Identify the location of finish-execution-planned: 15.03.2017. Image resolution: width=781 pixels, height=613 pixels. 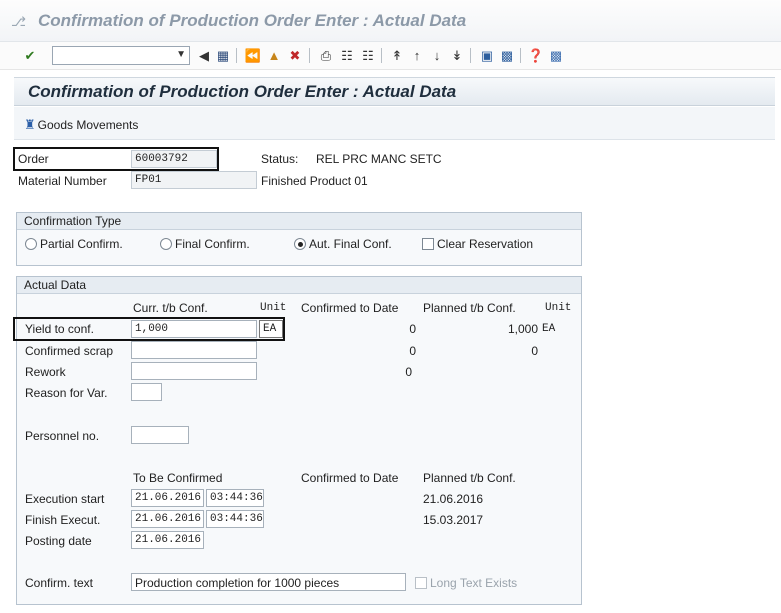
(453, 520).